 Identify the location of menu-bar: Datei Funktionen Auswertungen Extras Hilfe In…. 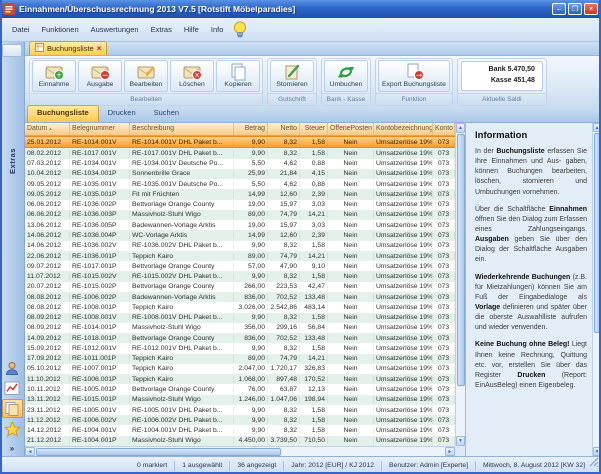
(300, 30).